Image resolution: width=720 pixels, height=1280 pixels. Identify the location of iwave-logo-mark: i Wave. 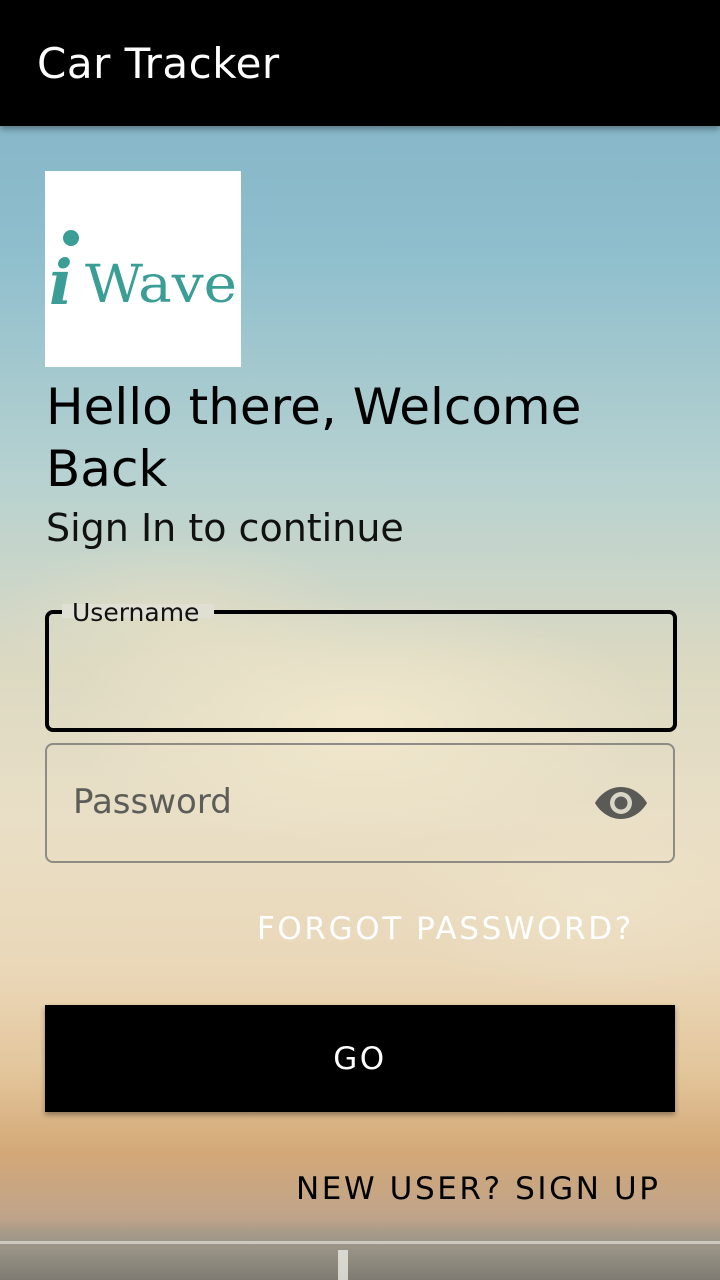
(143, 274).